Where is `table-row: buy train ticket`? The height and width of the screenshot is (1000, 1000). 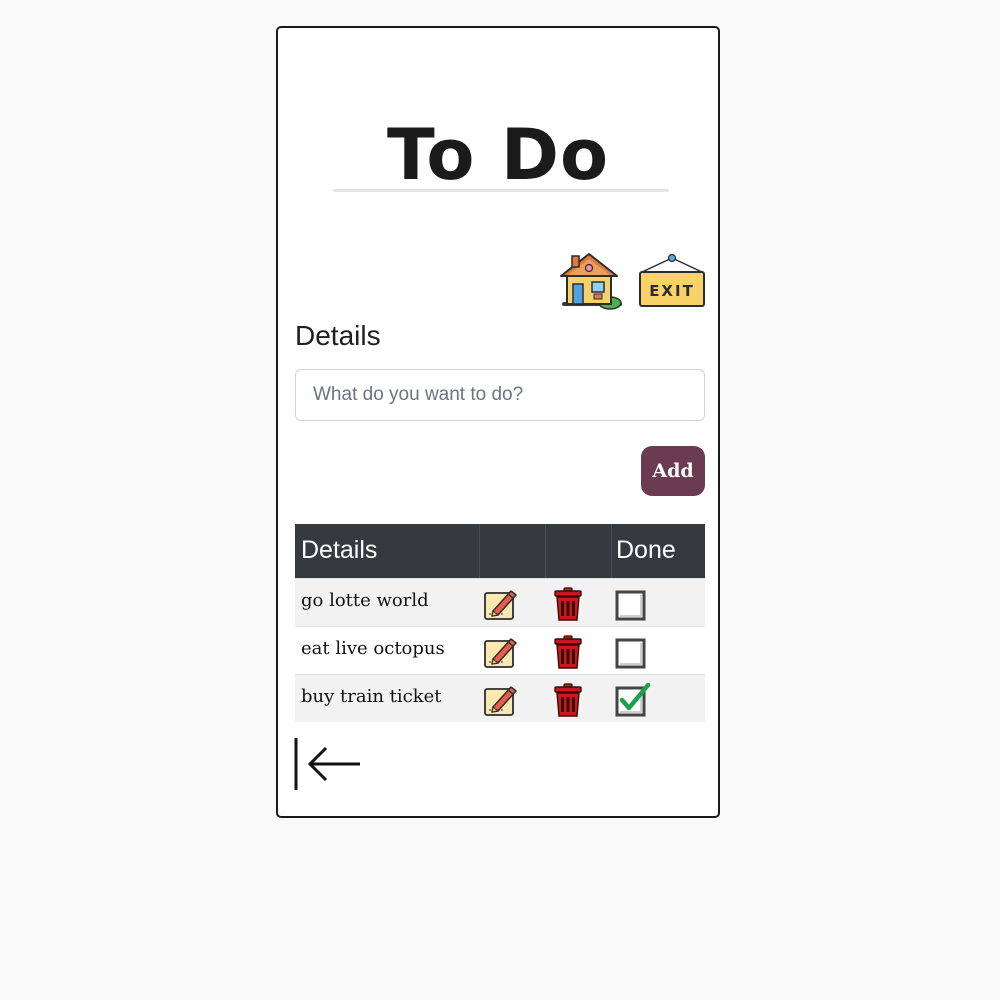
table-row: buy train ticket is located at coordinates (500, 698).